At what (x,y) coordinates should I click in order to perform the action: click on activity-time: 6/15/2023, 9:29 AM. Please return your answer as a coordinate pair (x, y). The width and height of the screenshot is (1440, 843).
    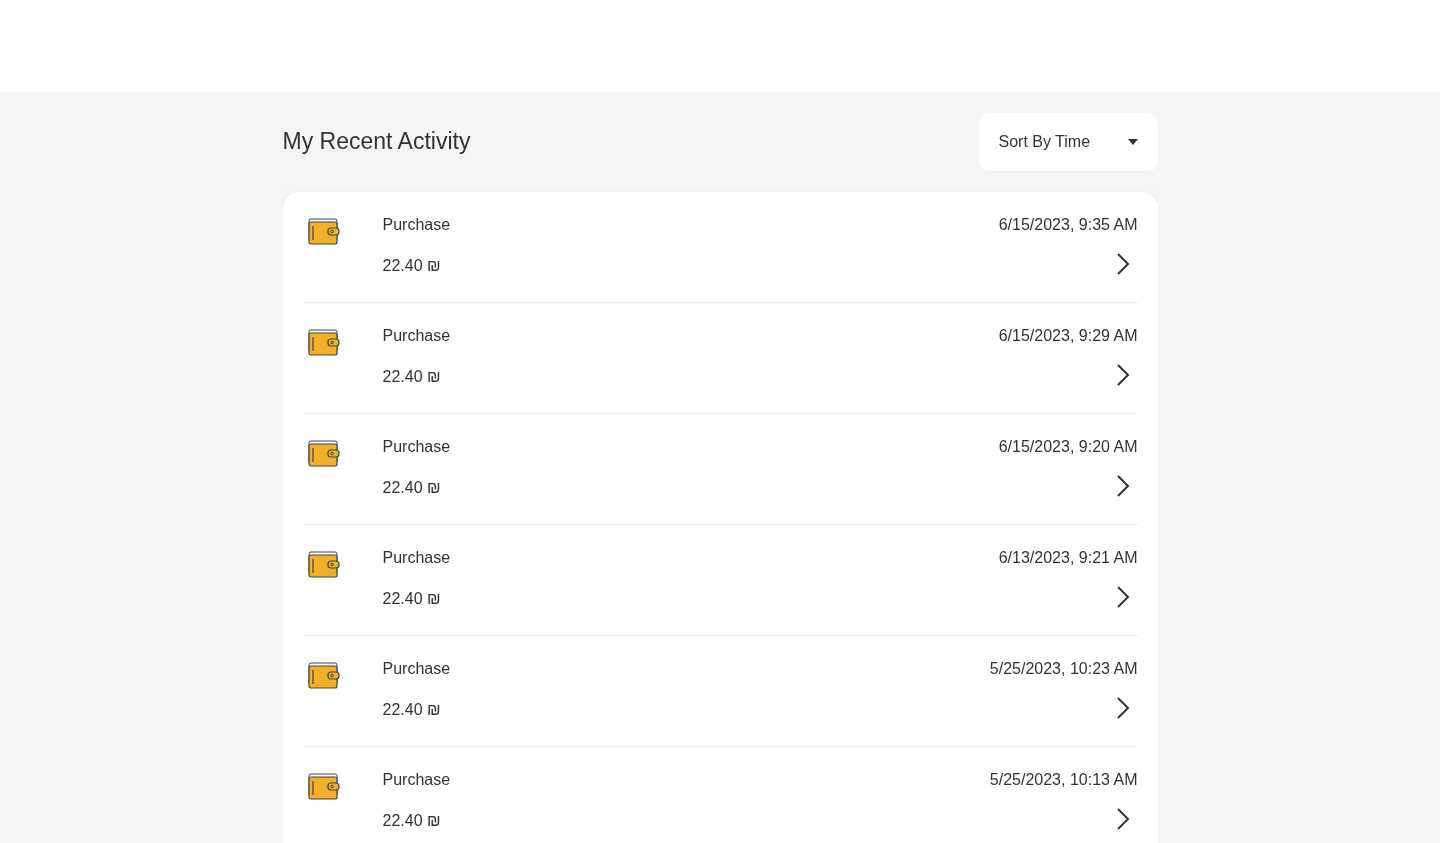
    Looking at the image, I should click on (1068, 336).